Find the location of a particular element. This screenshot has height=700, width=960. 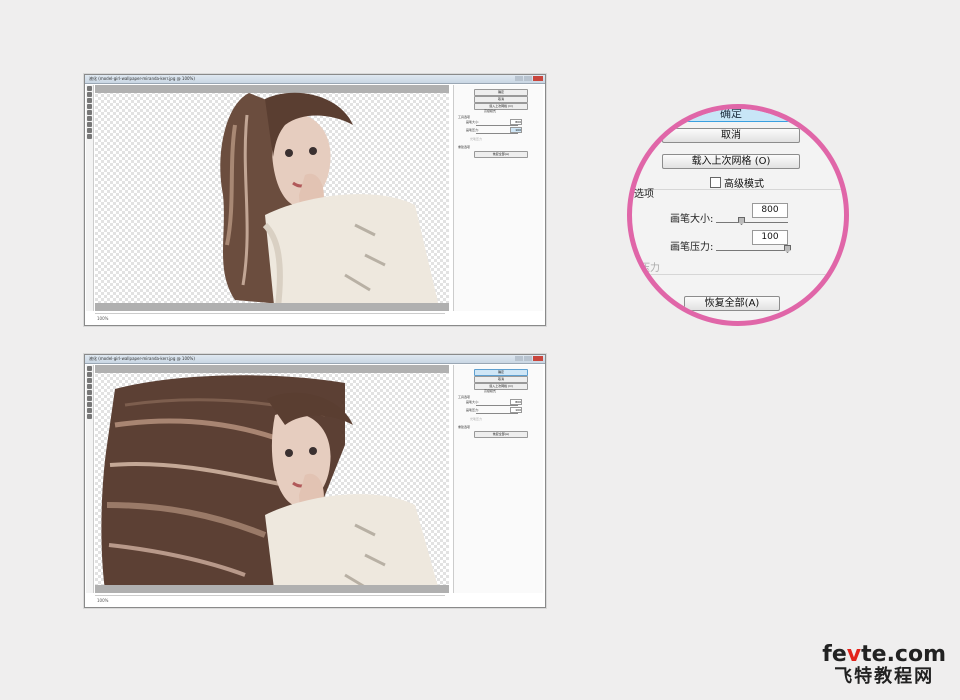

brush-size-slider-thumb is located at coordinates (741, 221).